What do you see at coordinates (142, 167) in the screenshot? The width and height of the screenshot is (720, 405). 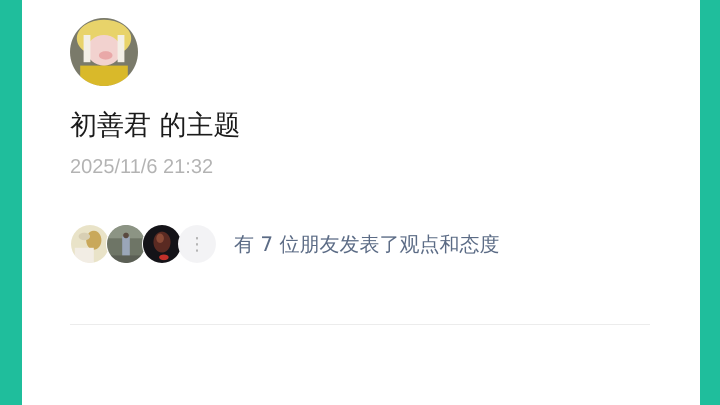 I see `timestamp: 2025/11/6 21:32` at bounding box center [142, 167].